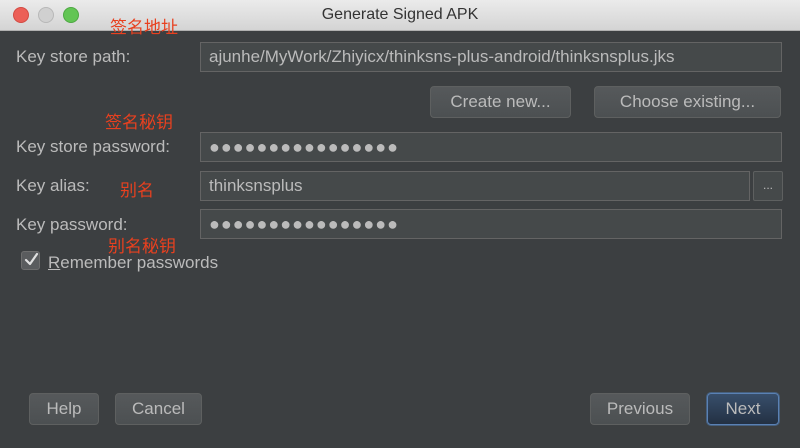  I want to click on checkmark-icon, so click(31, 259).